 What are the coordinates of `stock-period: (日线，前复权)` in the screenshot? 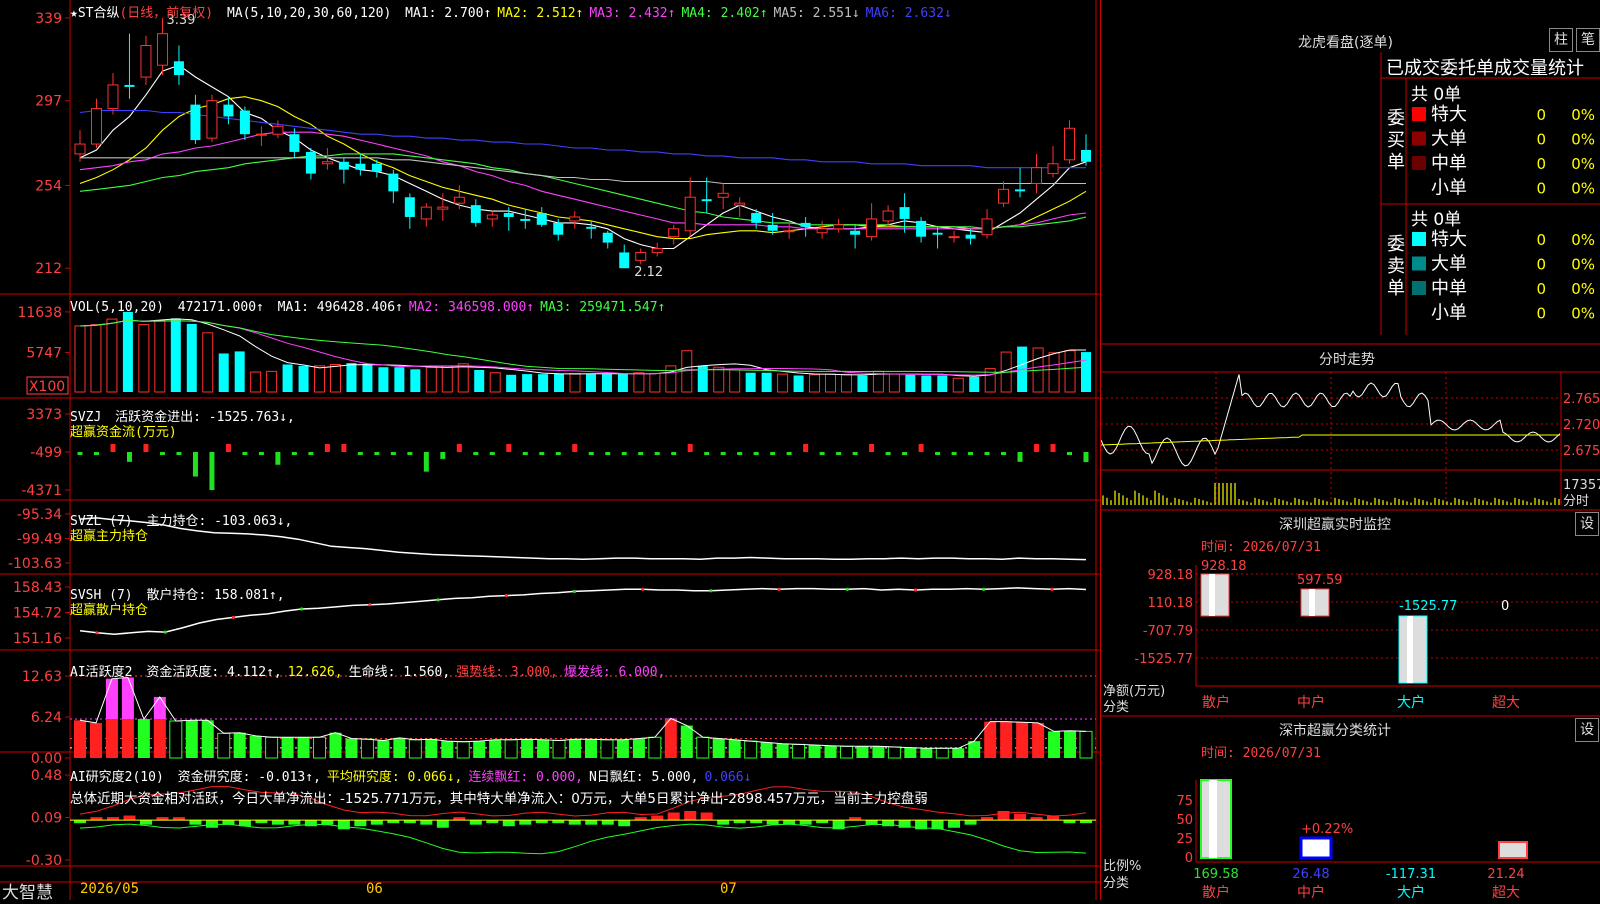 It's located at (166, 13).